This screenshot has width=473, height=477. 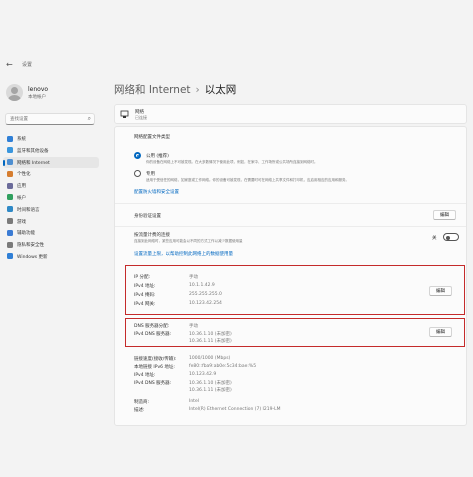 I want to click on bluetooth-icon, so click(x=10, y=150).